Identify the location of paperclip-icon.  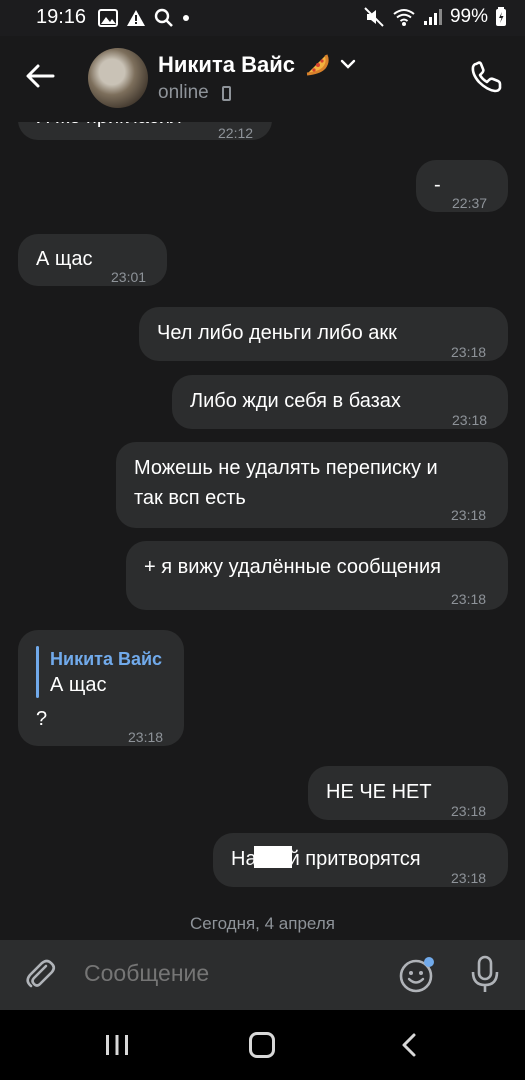
(40, 974).